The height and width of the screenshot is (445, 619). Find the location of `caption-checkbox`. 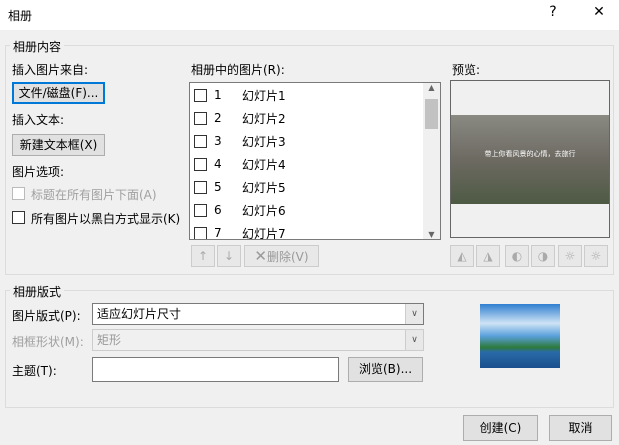

caption-checkbox is located at coordinates (18, 193).